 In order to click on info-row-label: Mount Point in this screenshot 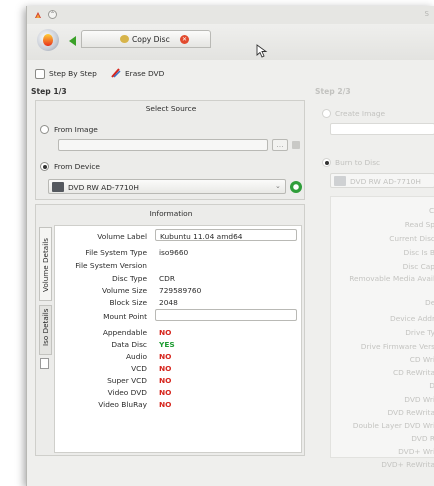, I will do `click(125, 316)`.